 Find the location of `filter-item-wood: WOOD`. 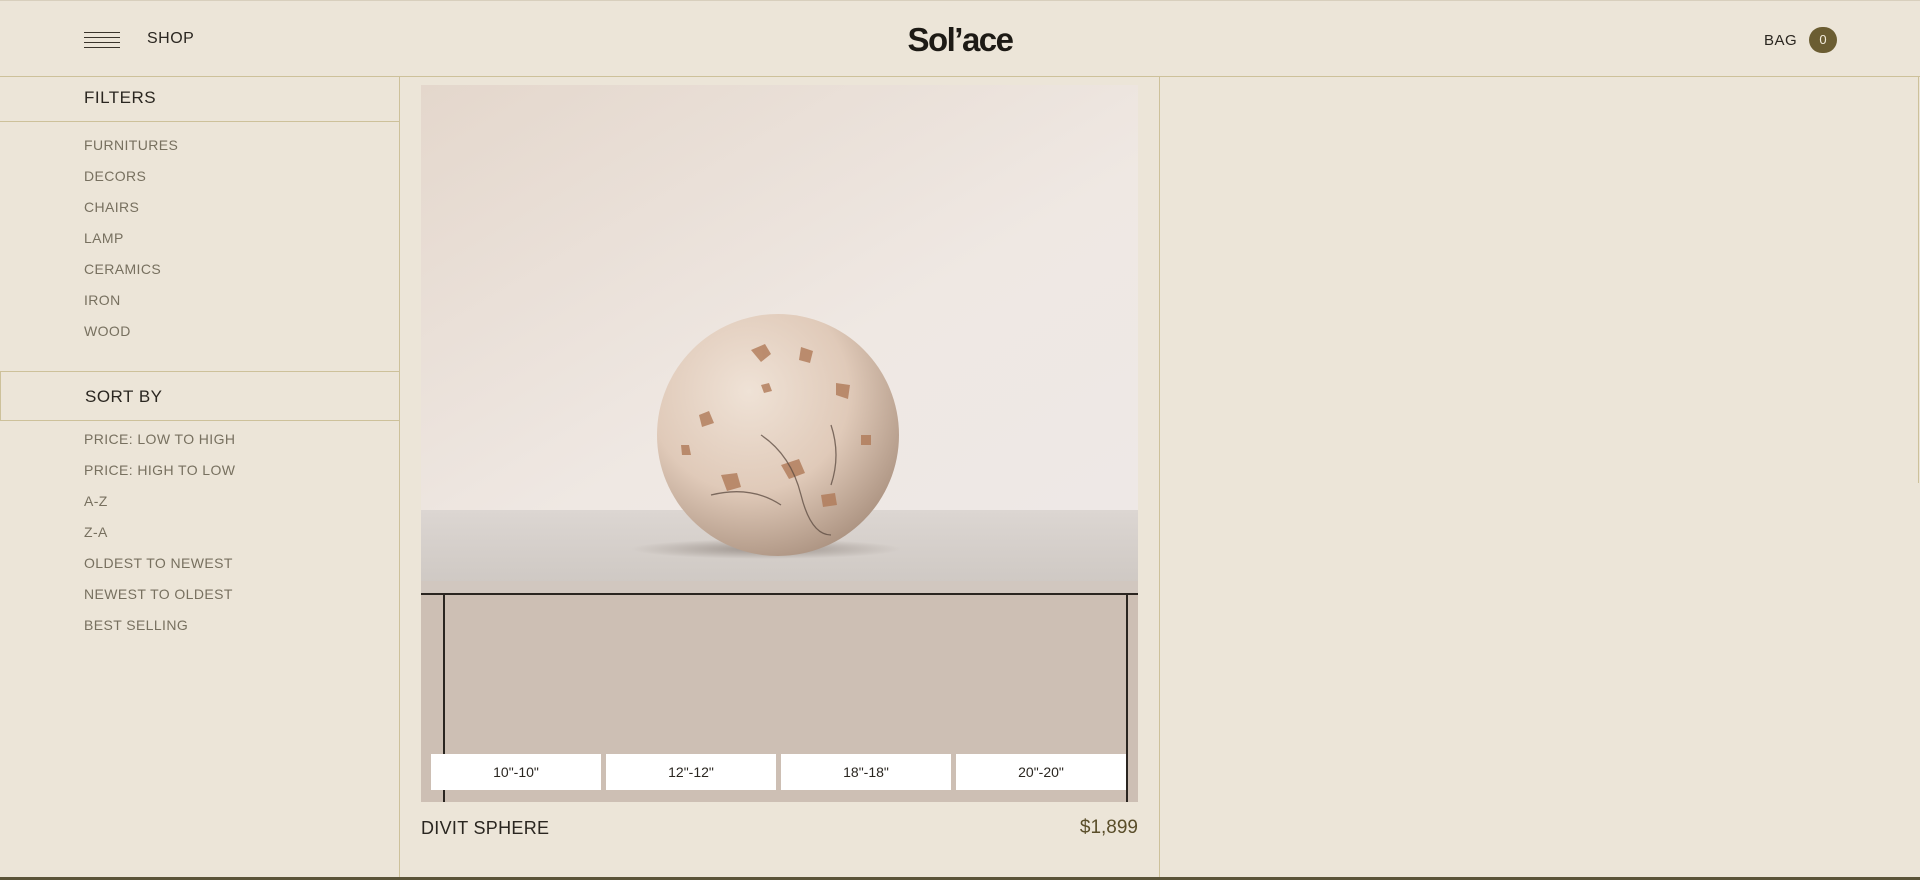

filter-item-wood: WOOD is located at coordinates (131, 331).